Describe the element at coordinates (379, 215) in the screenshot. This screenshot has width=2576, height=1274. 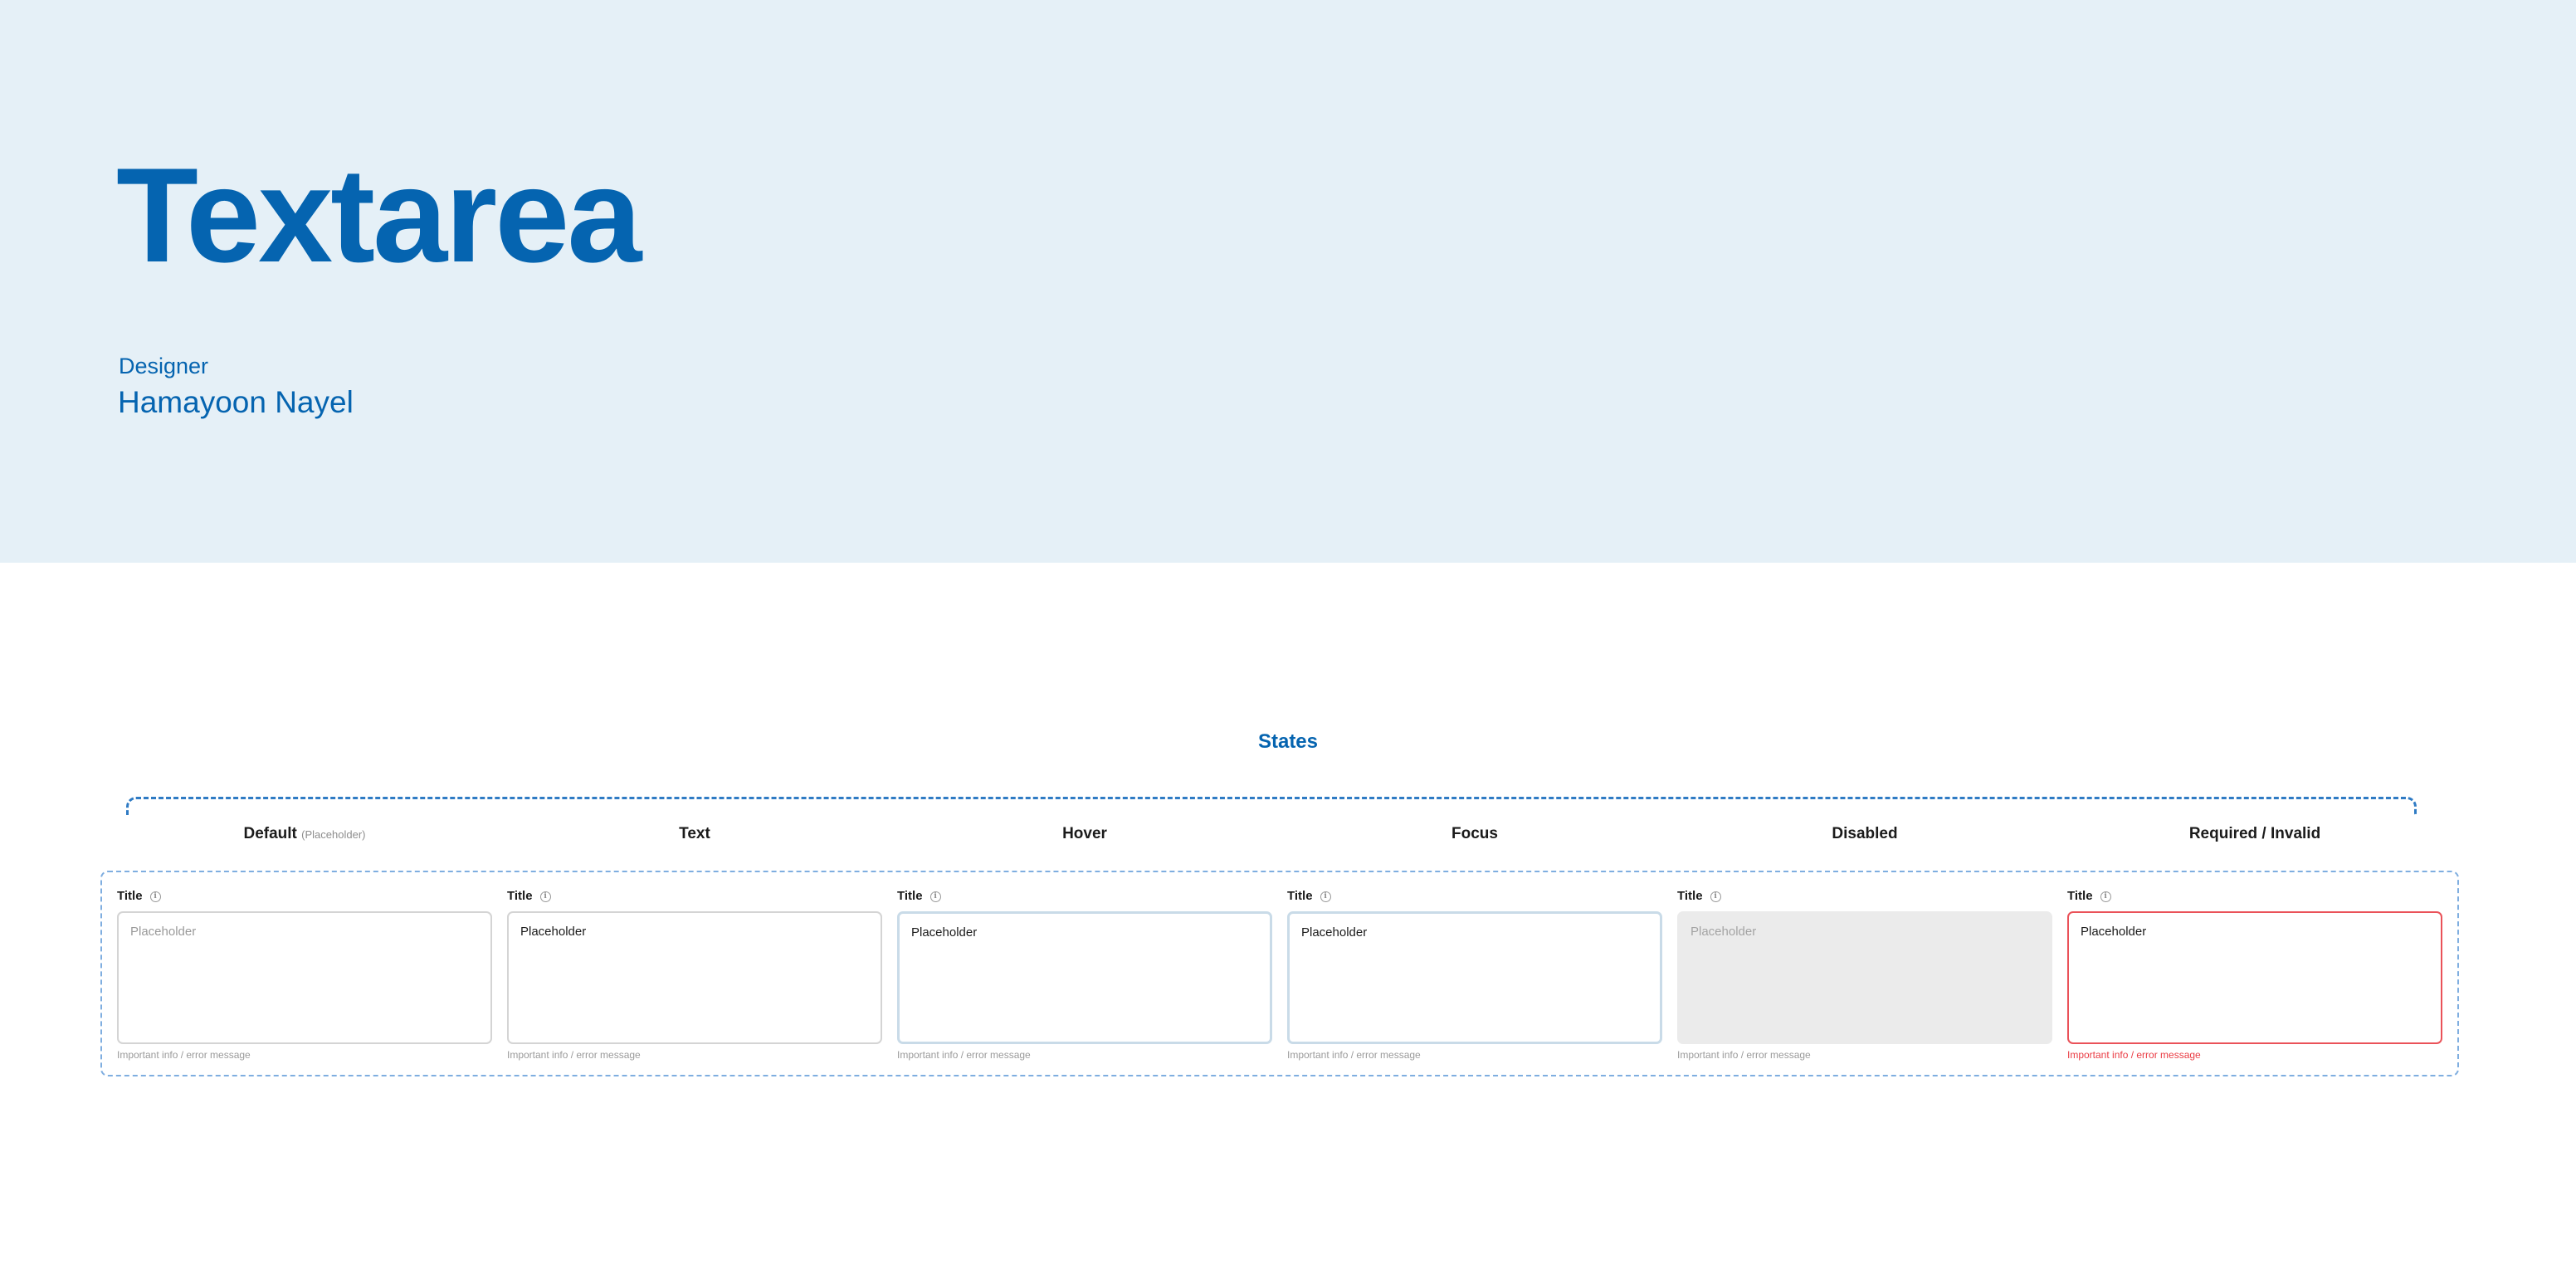
I see `page-title: Textarea` at that location.